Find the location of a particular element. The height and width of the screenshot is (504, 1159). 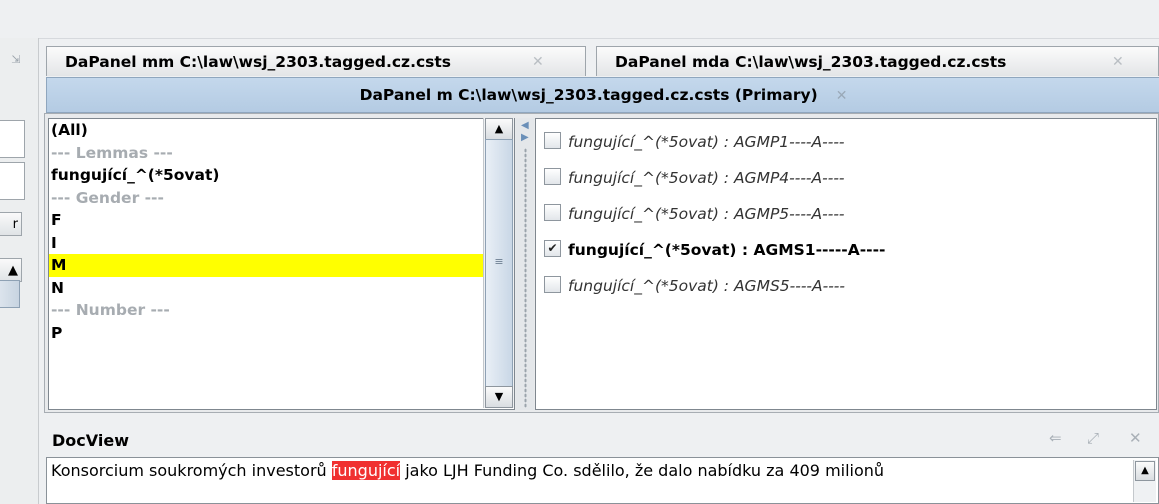

tag-option-label: fungující_^(*5ovat) : AGMP4----A---- is located at coordinates (706, 178).